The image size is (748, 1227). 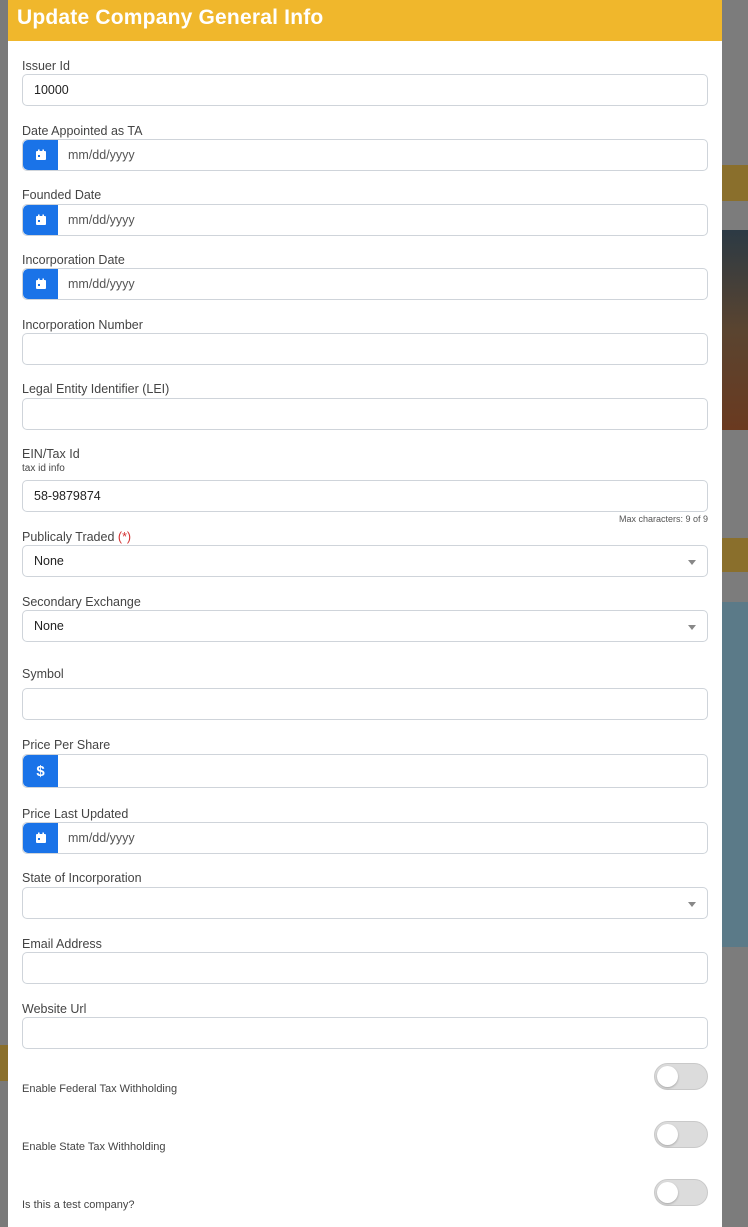 What do you see at coordinates (94, 1147) in the screenshot?
I see `state-tax-label: Enable State Tax Withholding` at bounding box center [94, 1147].